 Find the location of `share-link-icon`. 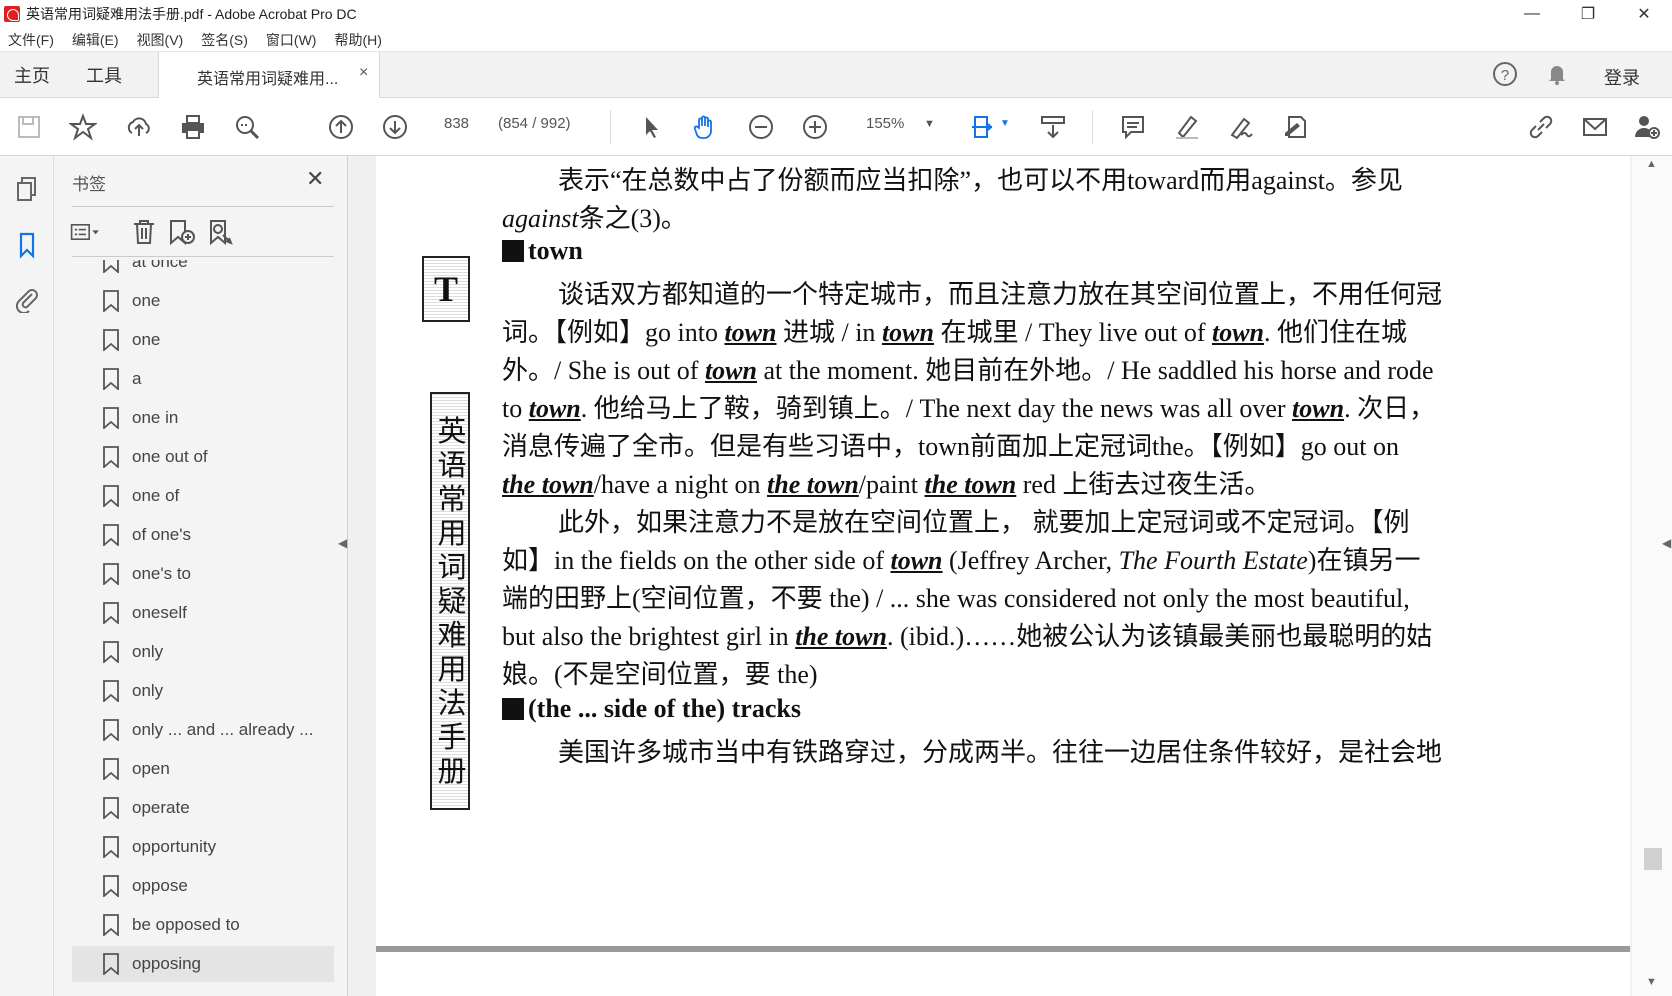

share-link-icon is located at coordinates (1541, 127).